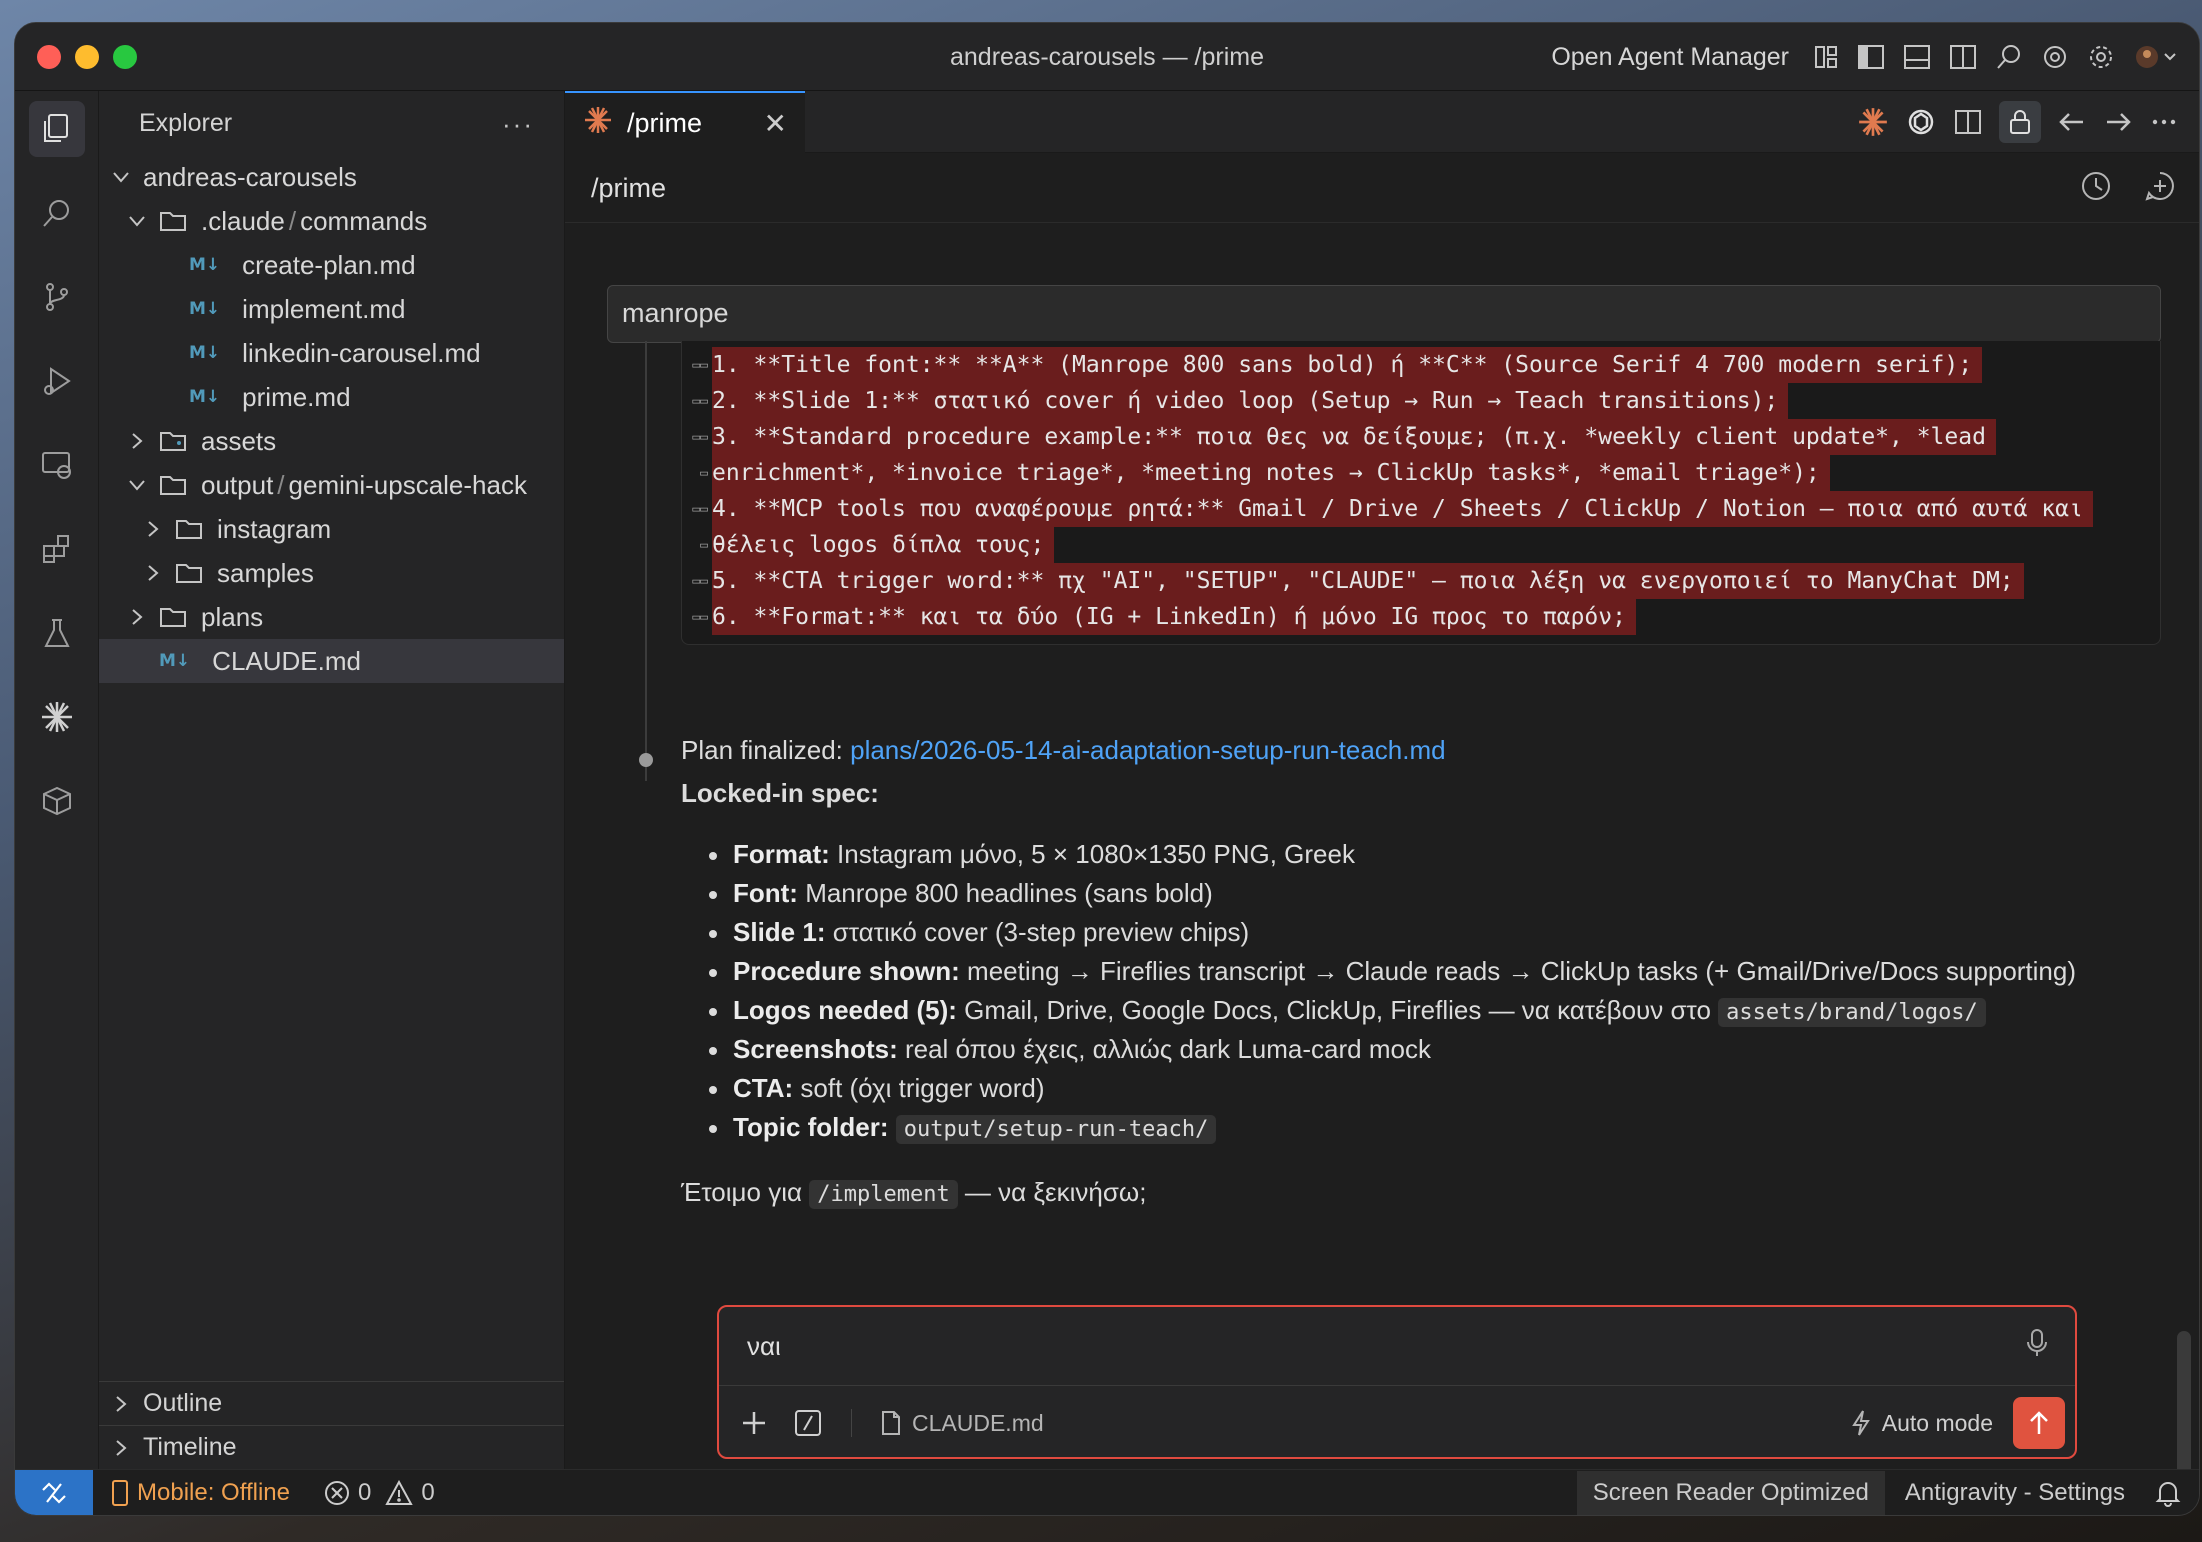 The height and width of the screenshot is (1542, 2202). I want to click on tree-folder-claude-commands: .claude / commands, so click(331, 221).